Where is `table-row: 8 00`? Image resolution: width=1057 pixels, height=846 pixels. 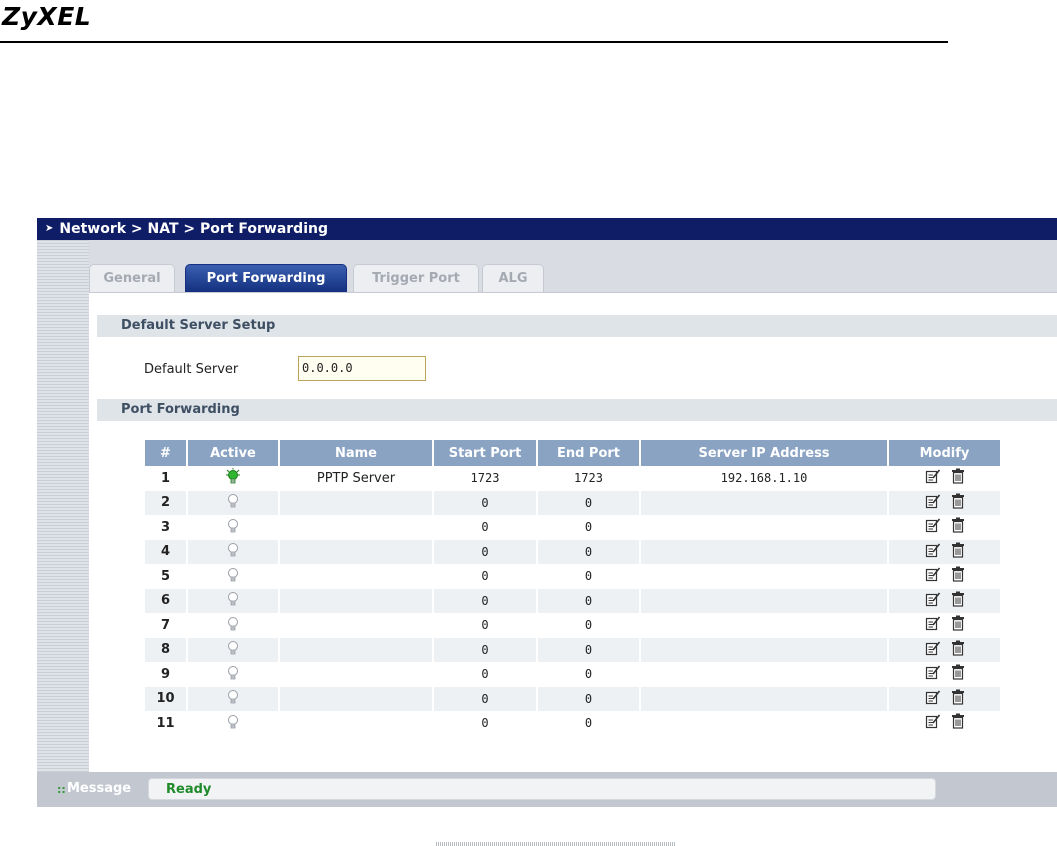 table-row: 8 00 is located at coordinates (573, 649).